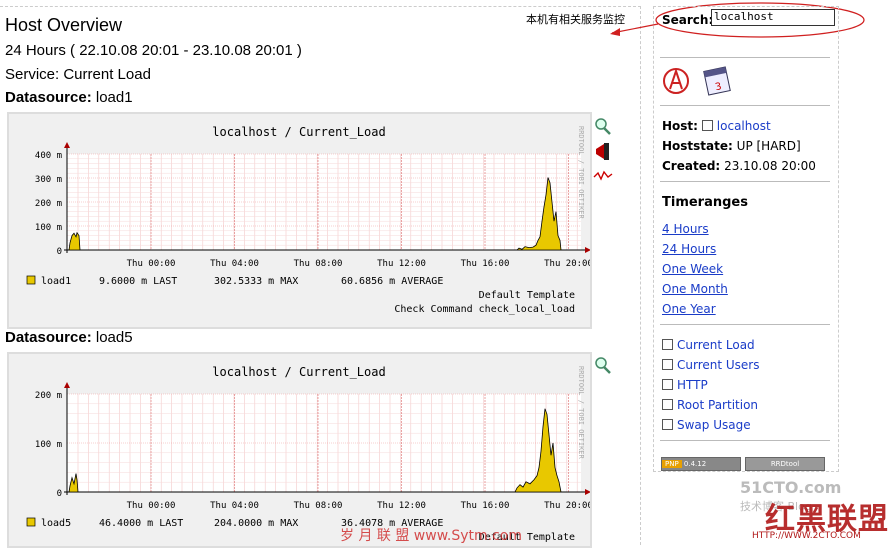 This screenshot has height=548, width=891. Describe the element at coordinates (256, 281) in the screenshot. I see `legend-max: 302.5333 m MAX` at that location.